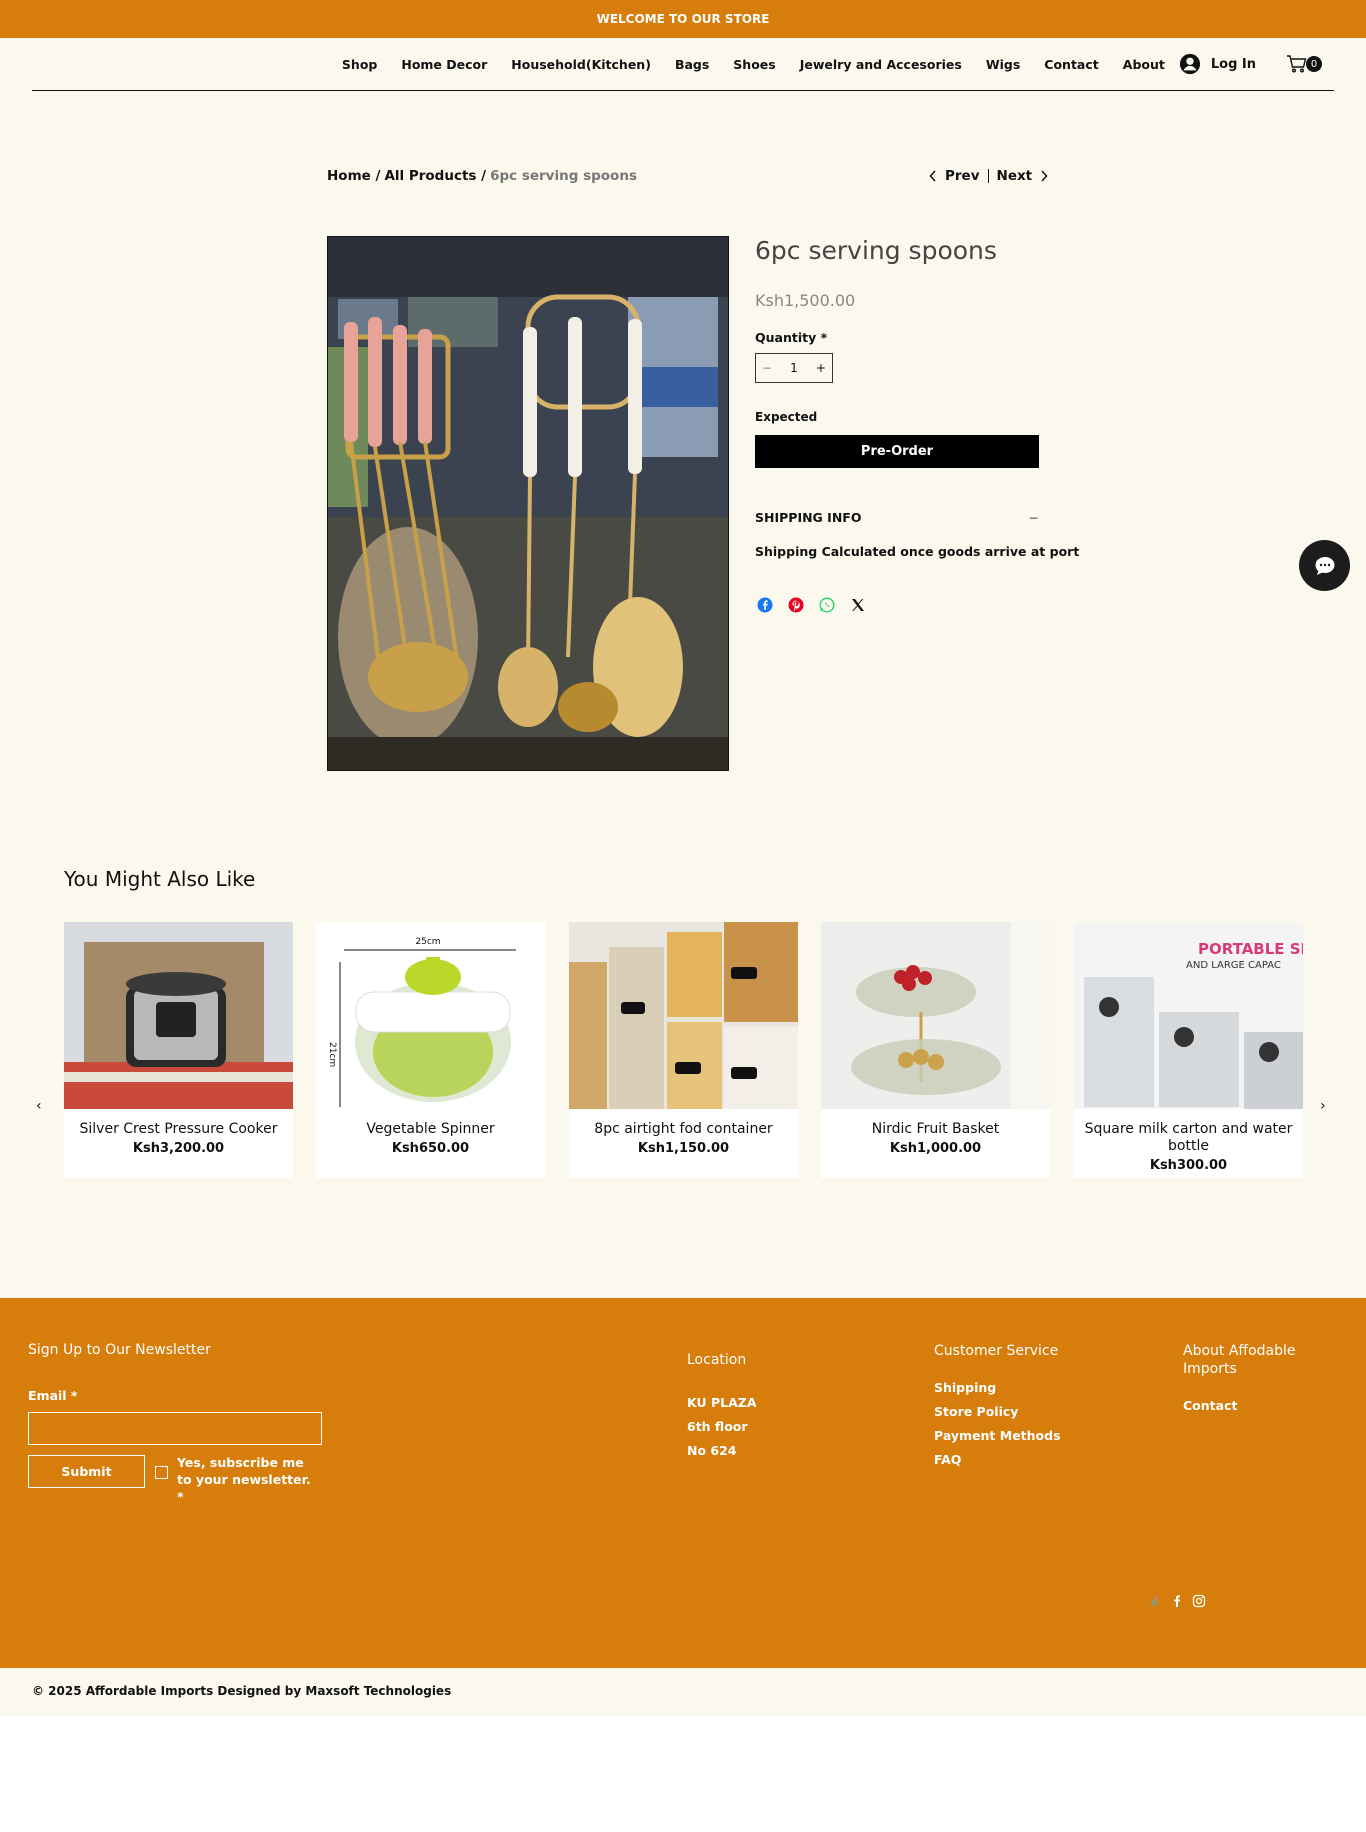 The image size is (1366, 1832). Describe the element at coordinates (881, 64) in the screenshot. I see `nav-item-jewelry: Jewelry and Accesories` at that location.